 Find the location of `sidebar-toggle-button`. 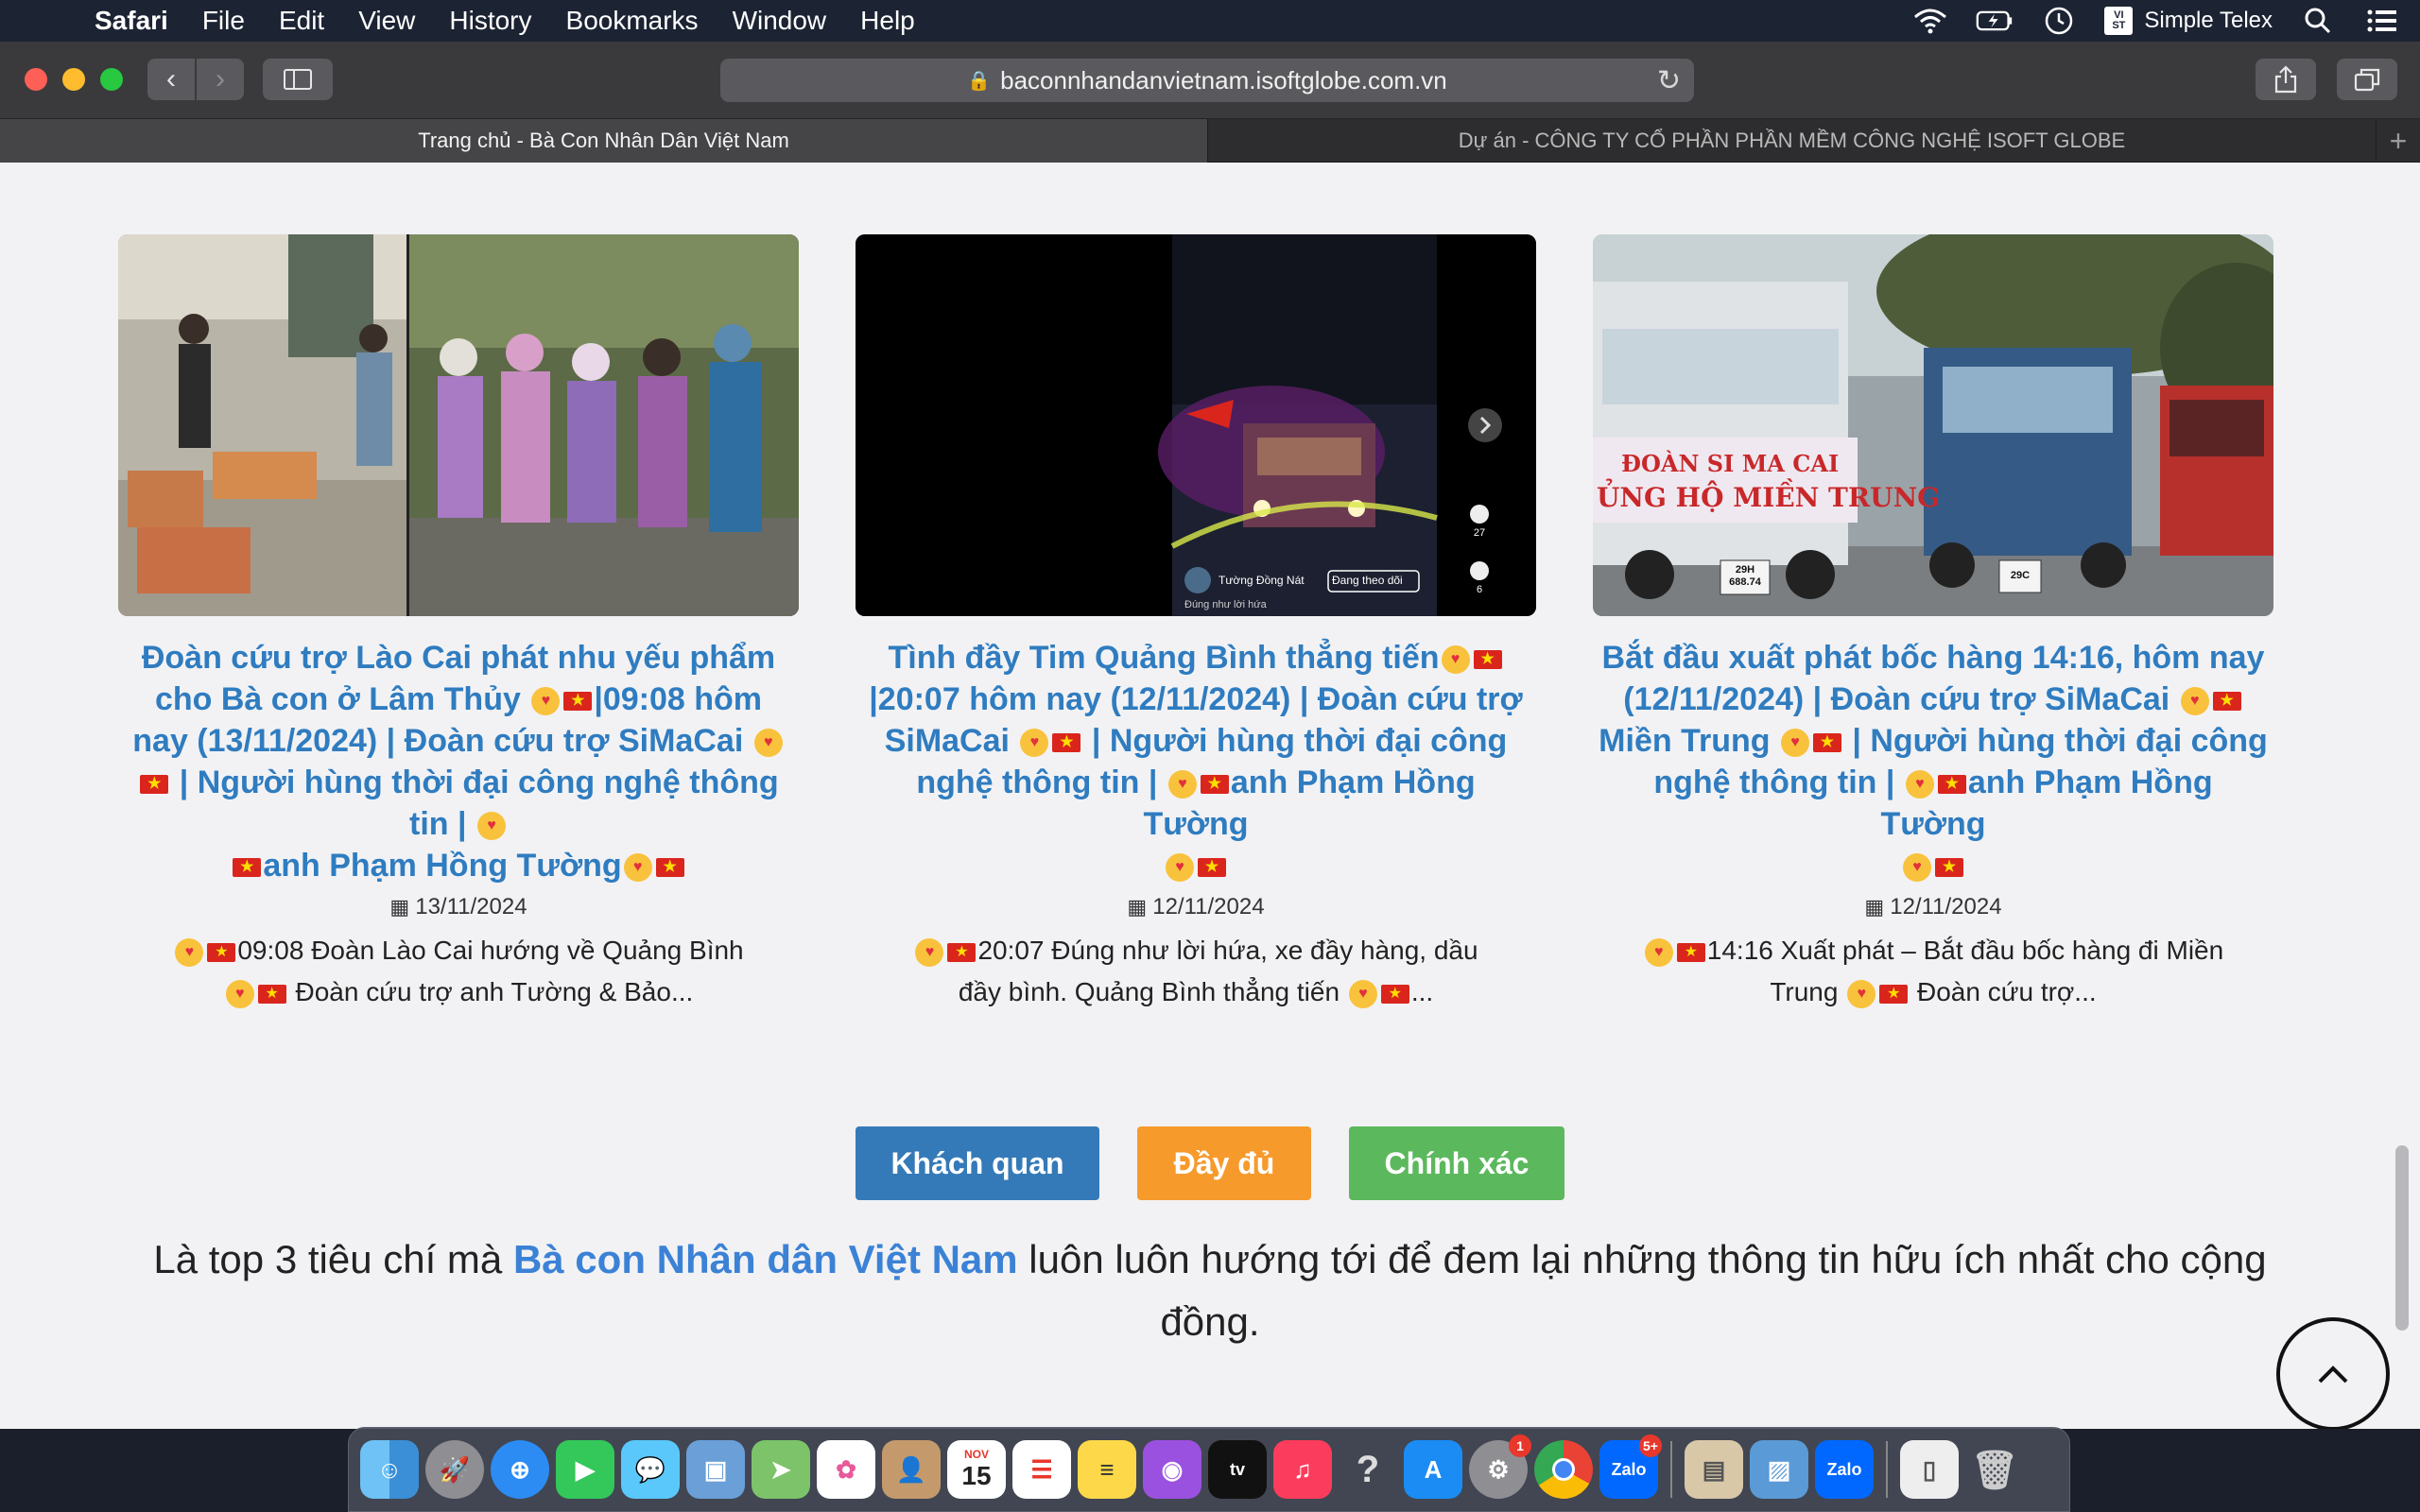

sidebar-toggle-button is located at coordinates (298, 79).